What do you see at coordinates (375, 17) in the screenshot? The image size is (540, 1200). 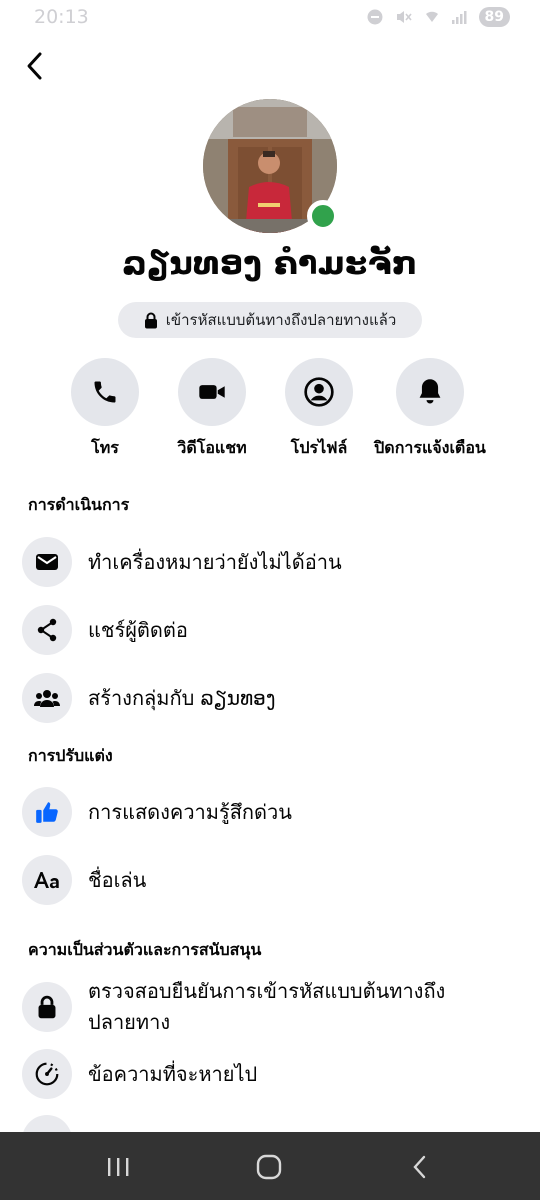 I see `do-not-disturb-icon` at bounding box center [375, 17].